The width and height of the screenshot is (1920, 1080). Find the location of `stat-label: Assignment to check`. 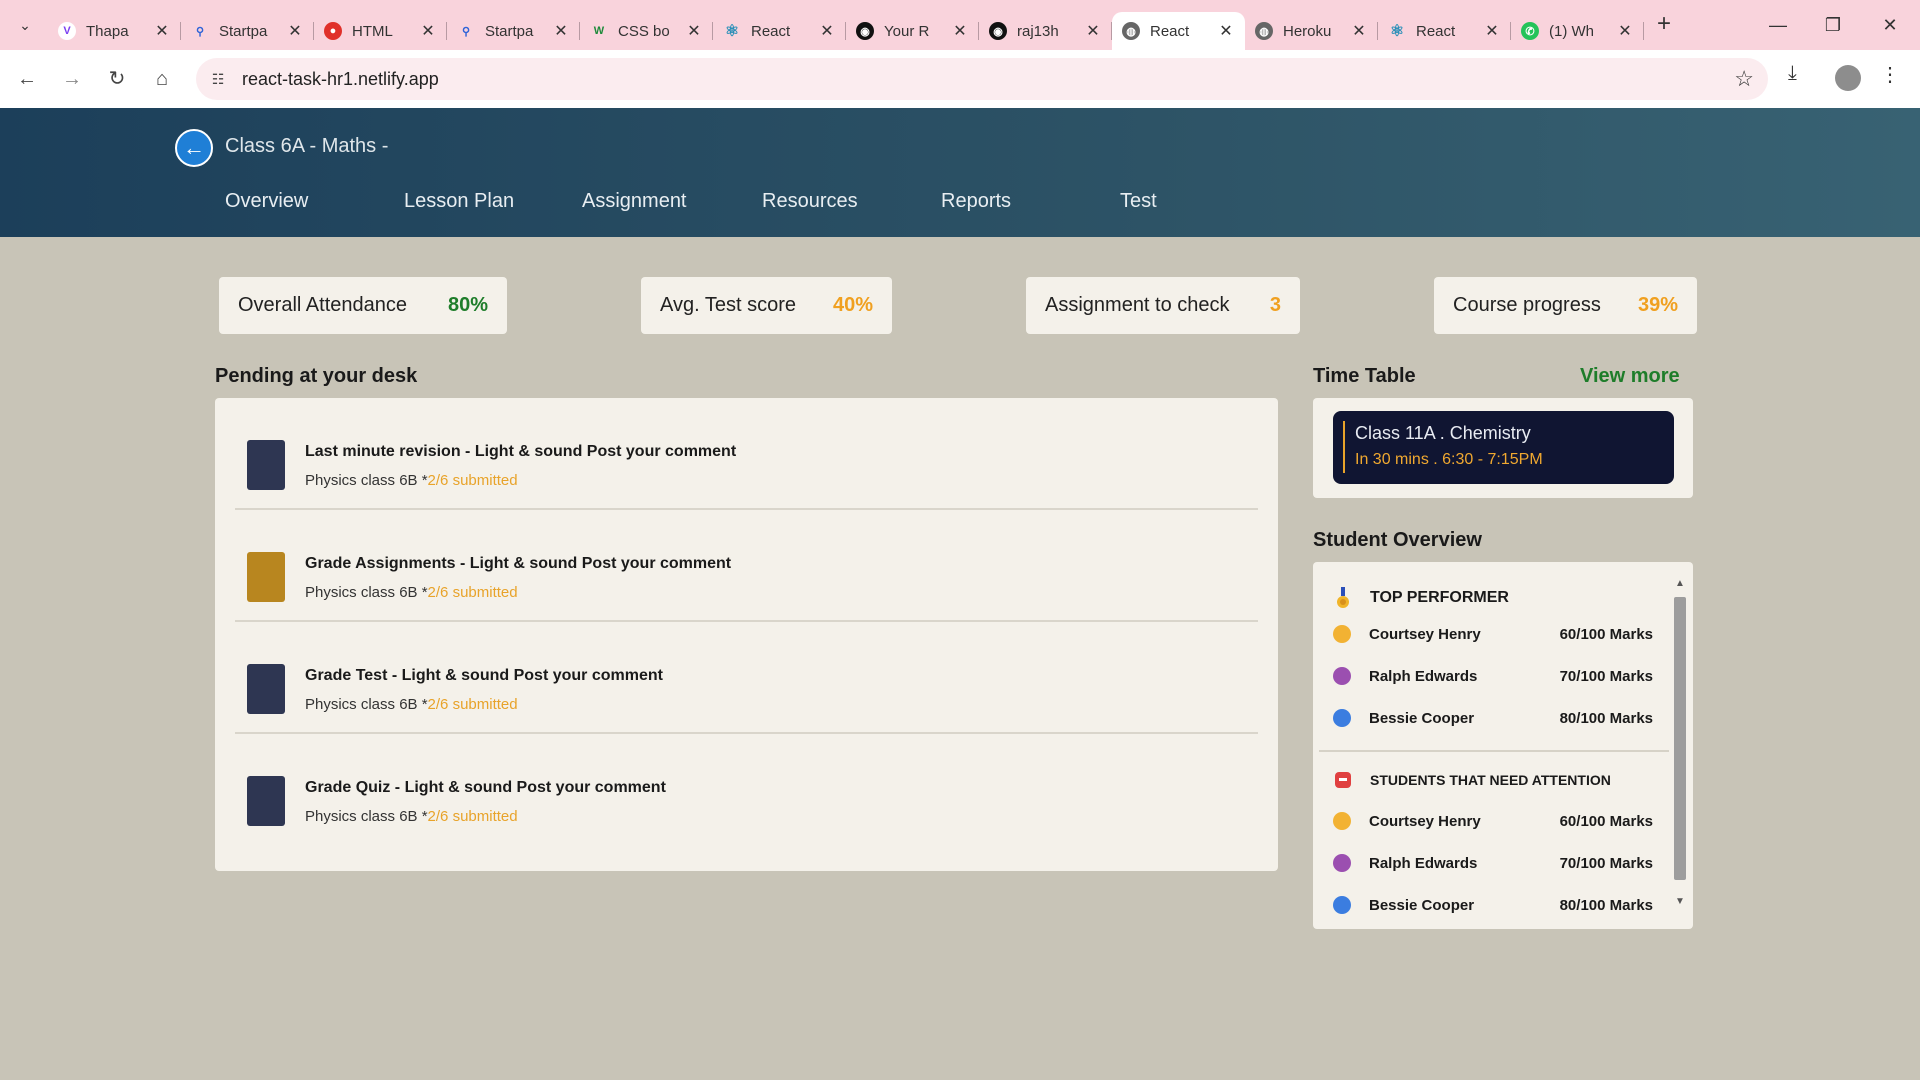

stat-label: Assignment to check is located at coordinates (1137, 305).